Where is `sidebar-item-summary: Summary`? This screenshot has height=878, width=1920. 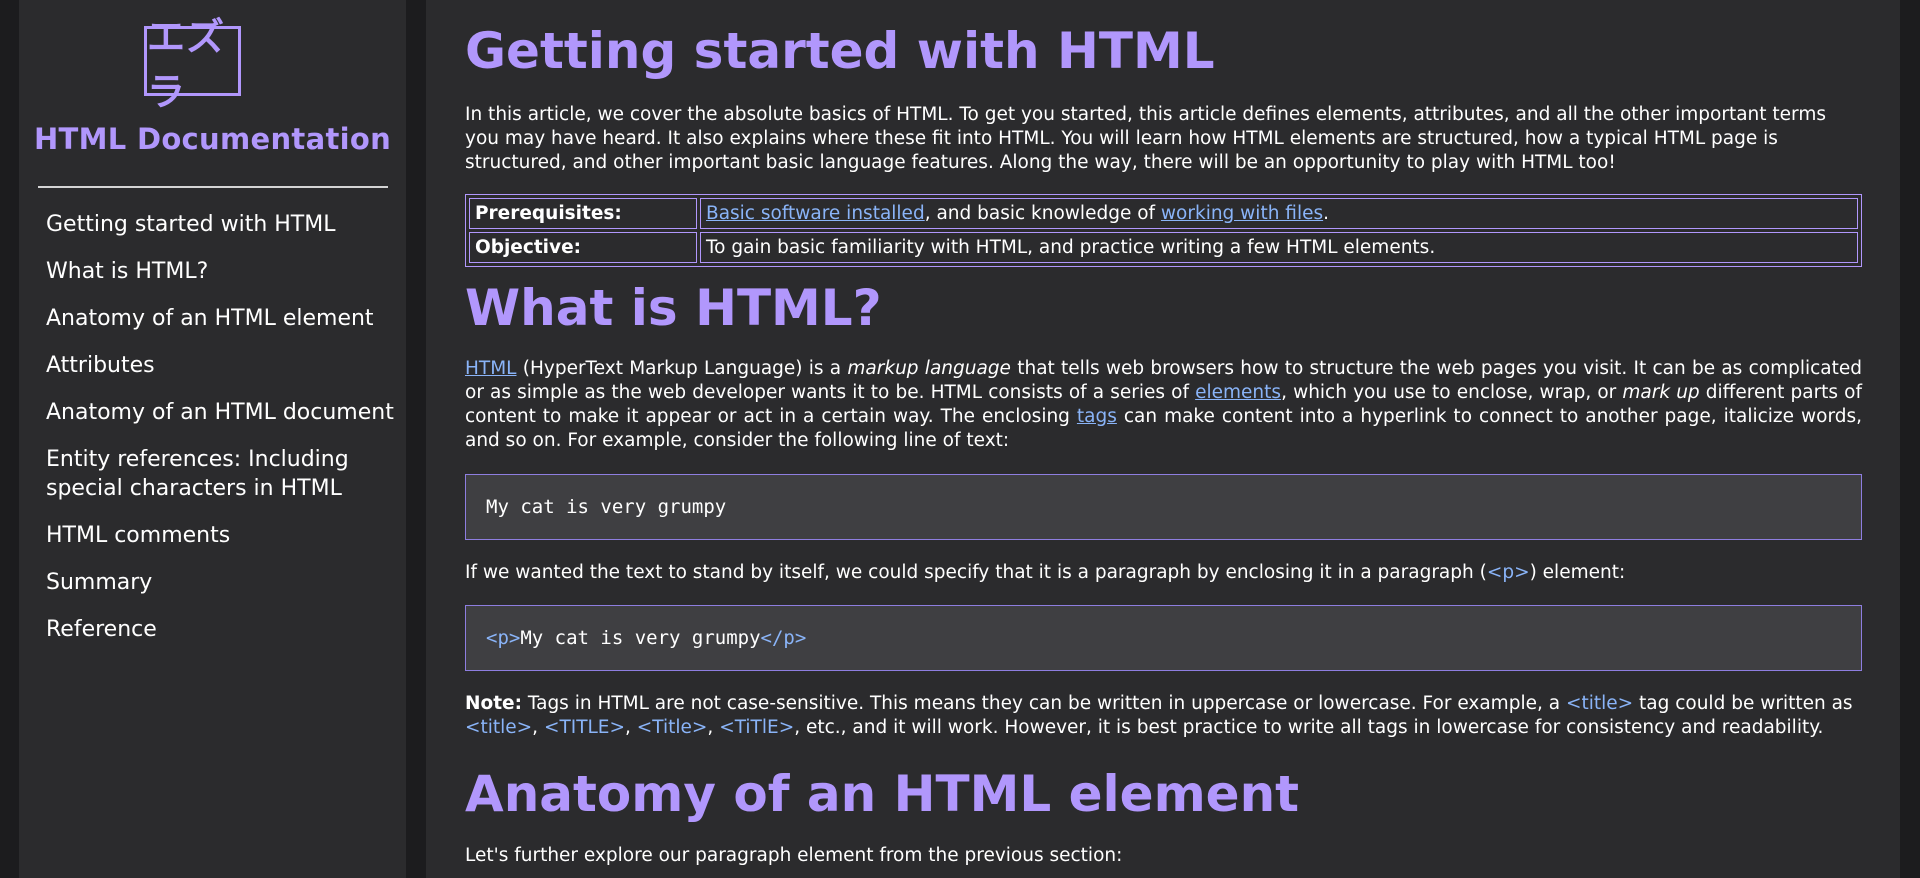
sidebar-item-summary: Summary is located at coordinates (221, 582).